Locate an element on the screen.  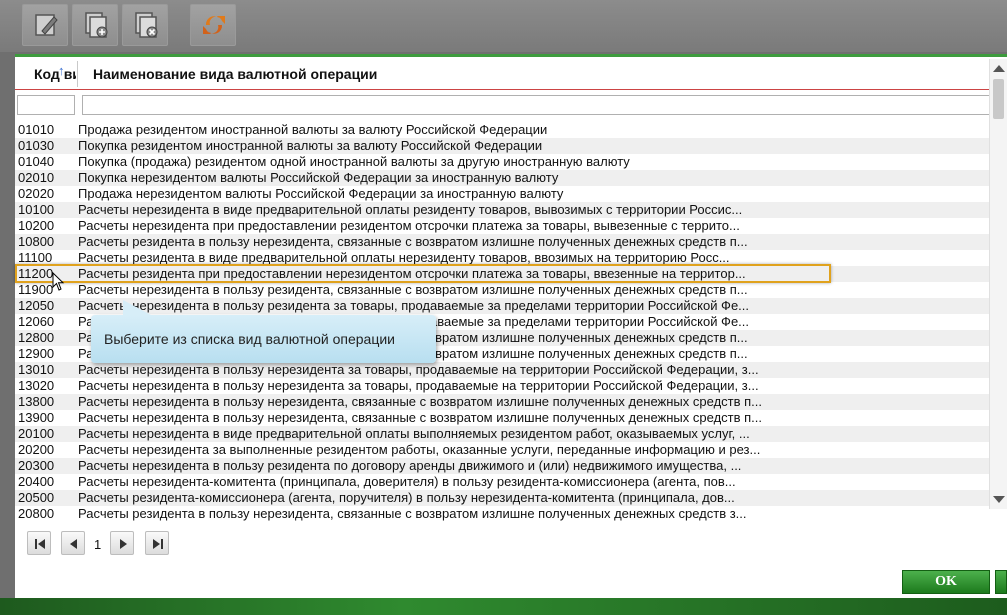
column-header-code: Код вида is located at coordinates (55, 74).